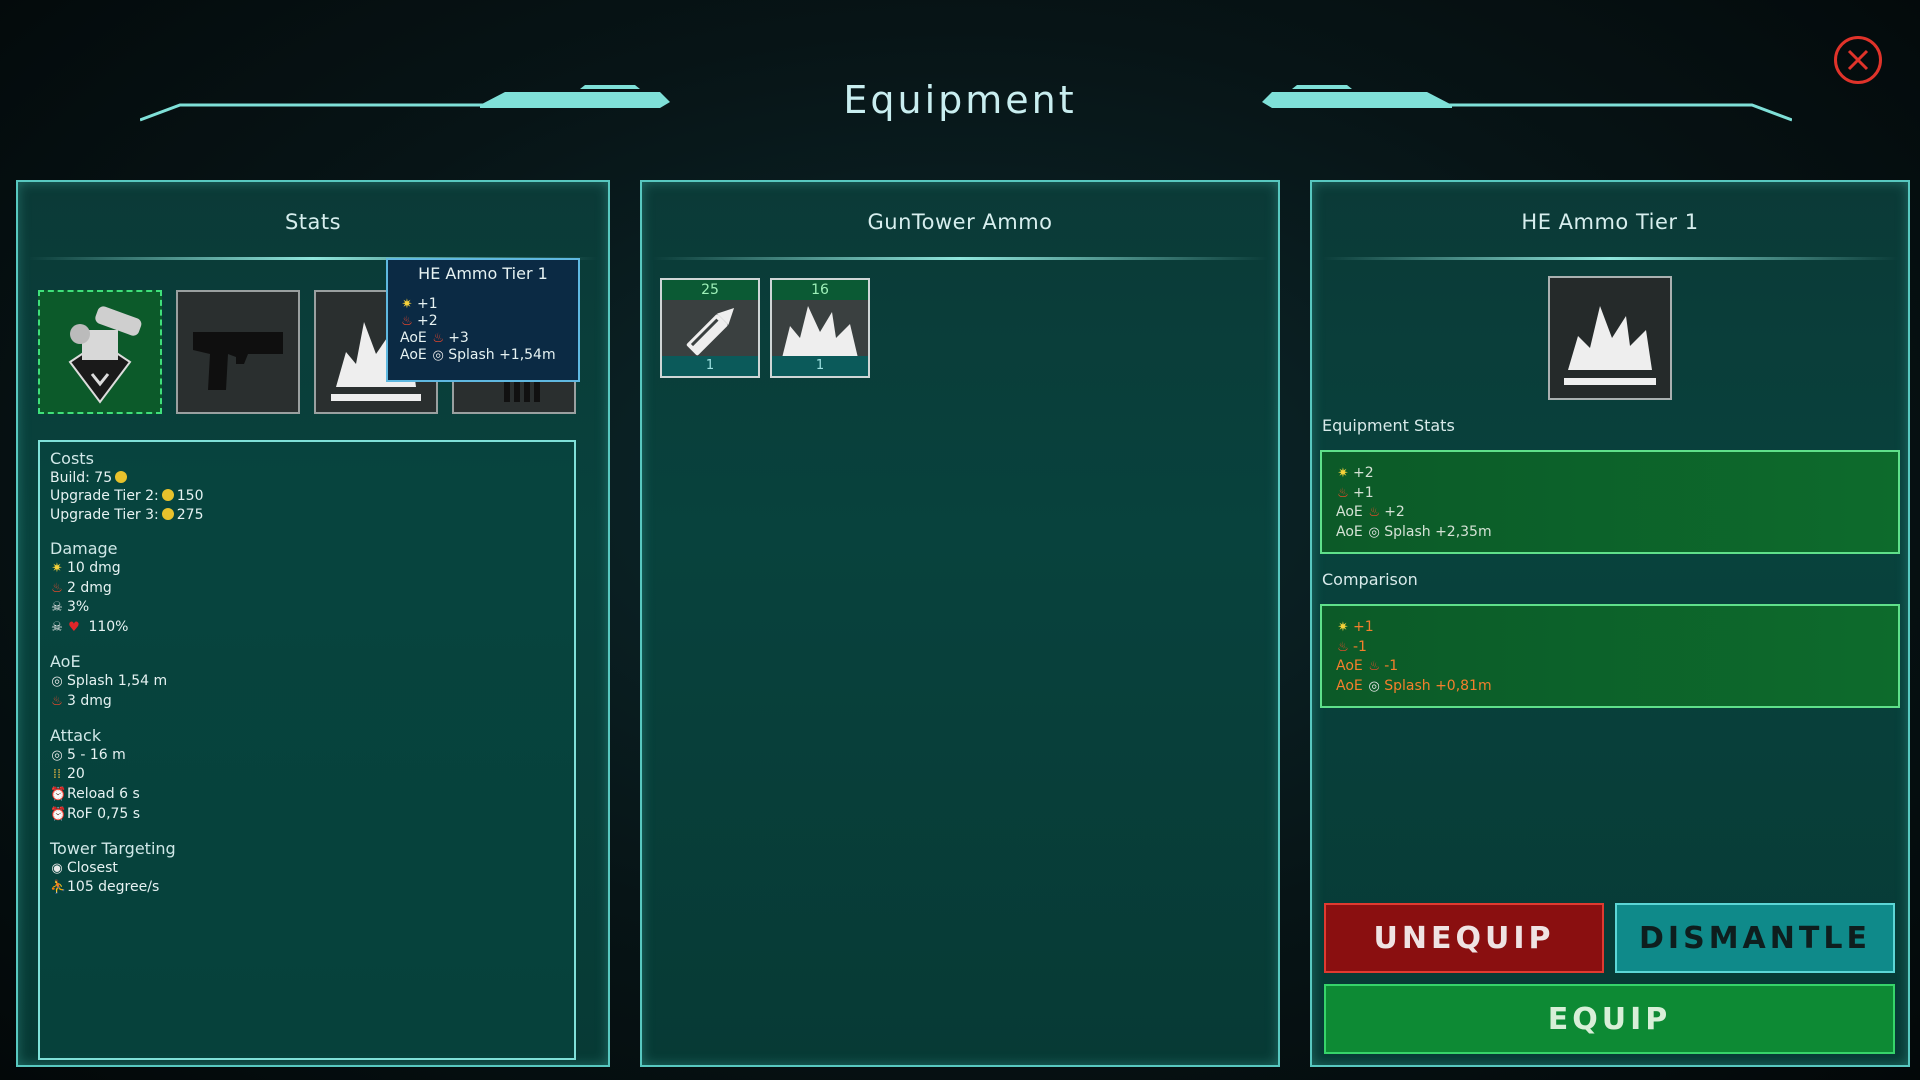 This screenshot has height=1080, width=1920. What do you see at coordinates (960, 222) in the screenshot?
I see `ammo-panel-title: GunTower Ammo` at bounding box center [960, 222].